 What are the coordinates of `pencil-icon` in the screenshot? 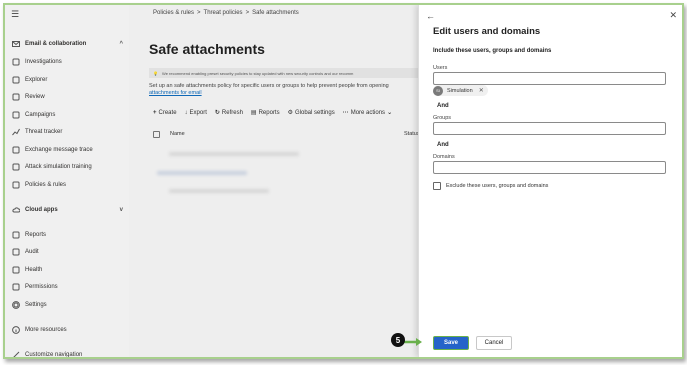 It's located at (15, 354).